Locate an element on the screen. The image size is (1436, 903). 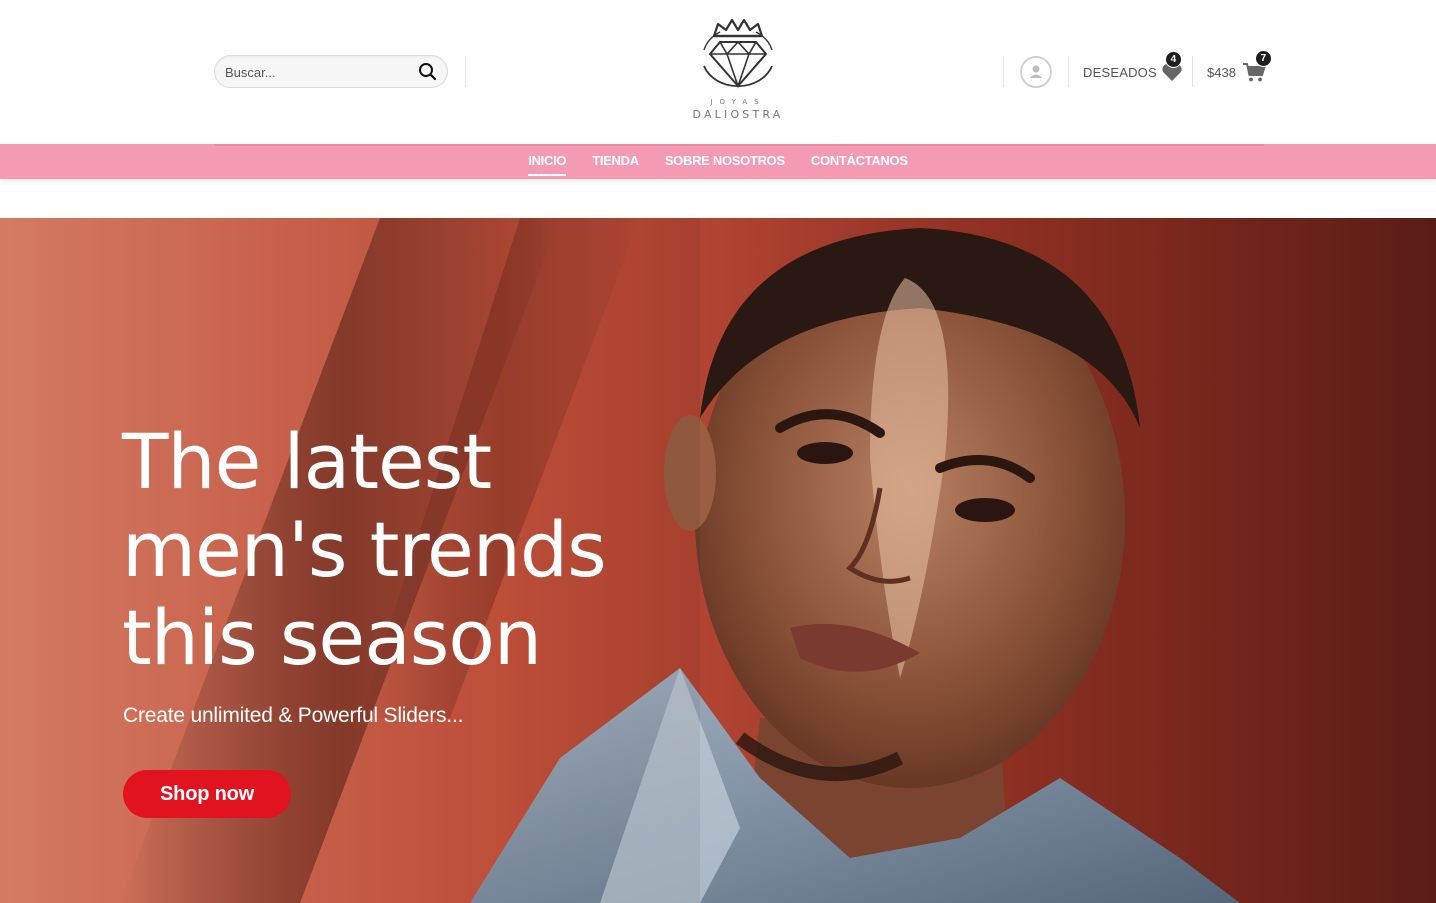
nav-menu: INICIO TIENDA SOBRE NOSOTROS CONTÁCTANOS is located at coordinates (718, 161).